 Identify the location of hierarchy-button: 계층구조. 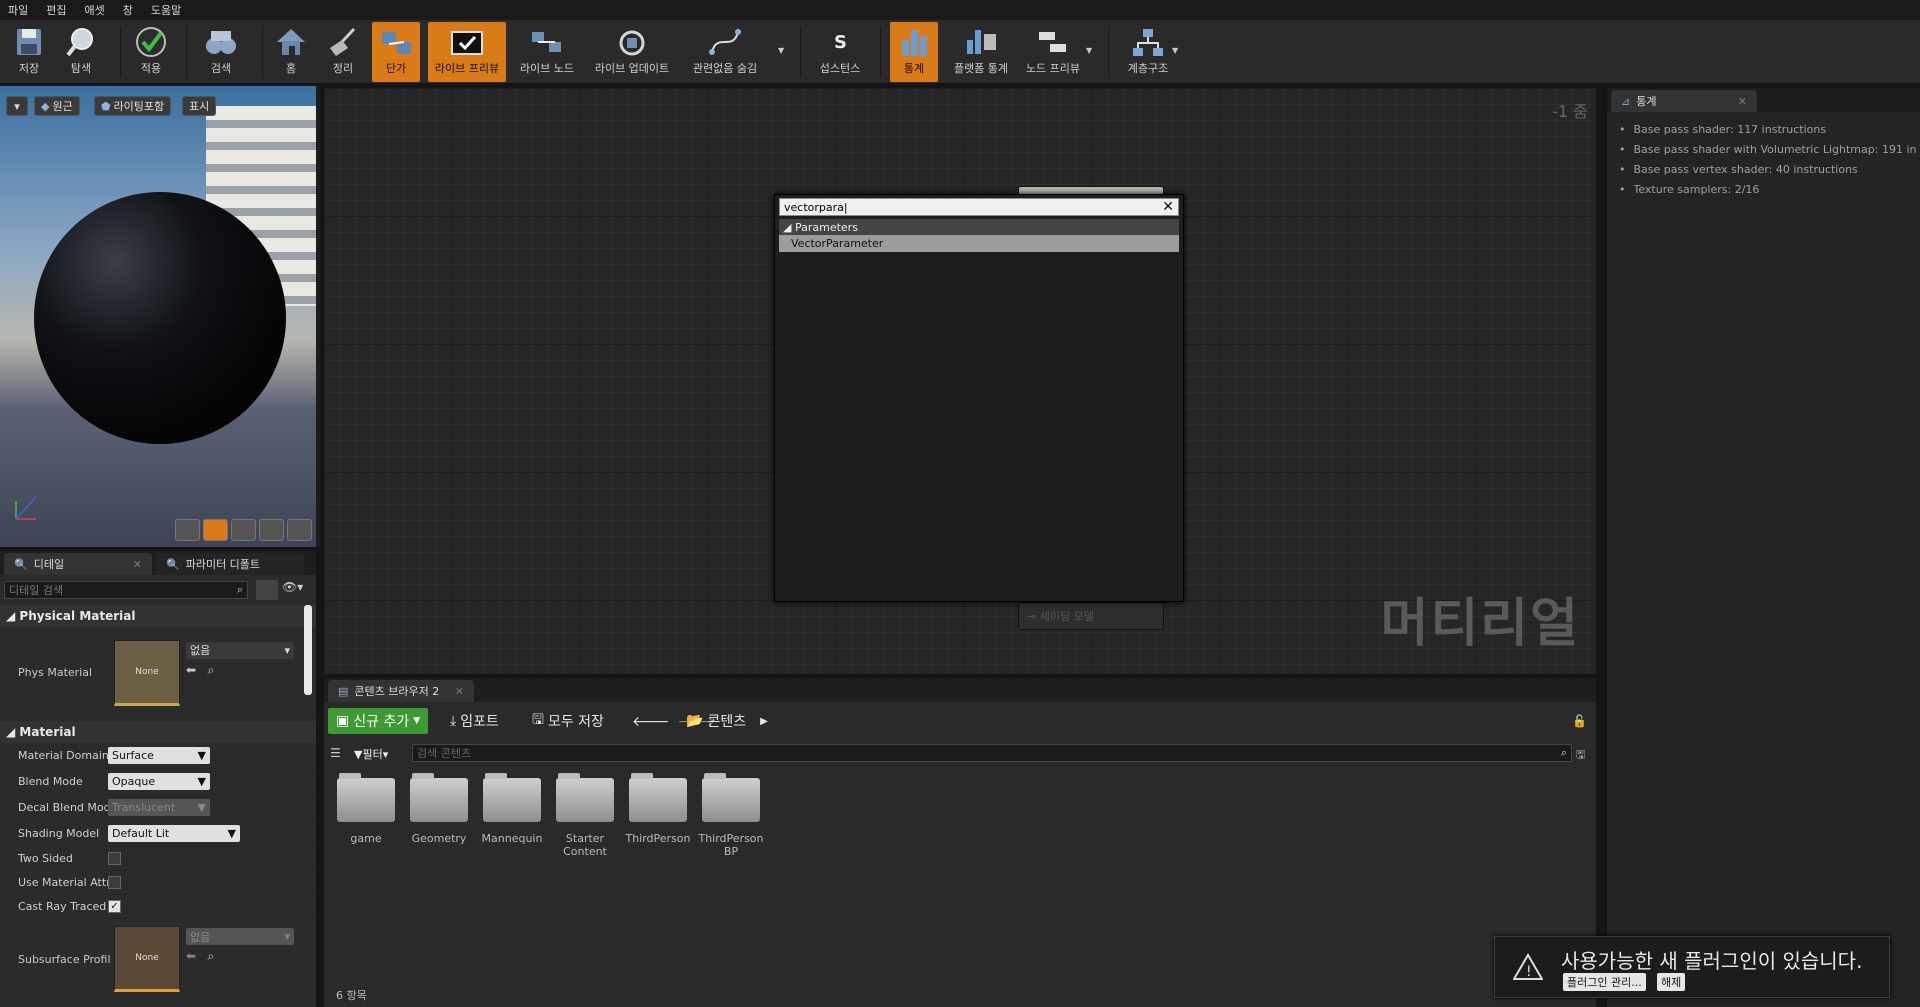
(1148, 52).